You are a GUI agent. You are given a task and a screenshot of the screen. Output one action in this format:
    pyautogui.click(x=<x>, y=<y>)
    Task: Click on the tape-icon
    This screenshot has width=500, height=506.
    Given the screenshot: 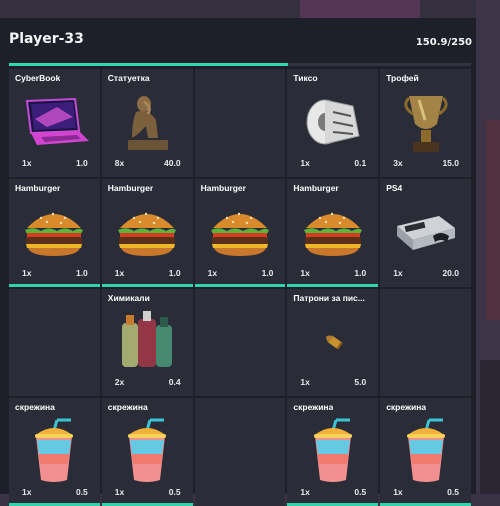 What is the action you would take?
    pyautogui.click(x=332, y=122)
    